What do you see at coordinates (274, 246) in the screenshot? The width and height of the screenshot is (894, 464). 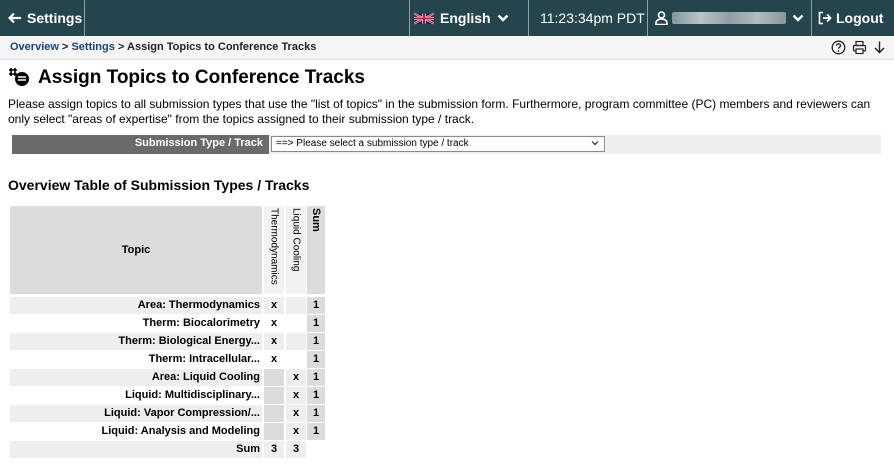 I see `column-header-label: Thermodynamics` at bounding box center [274, 246].